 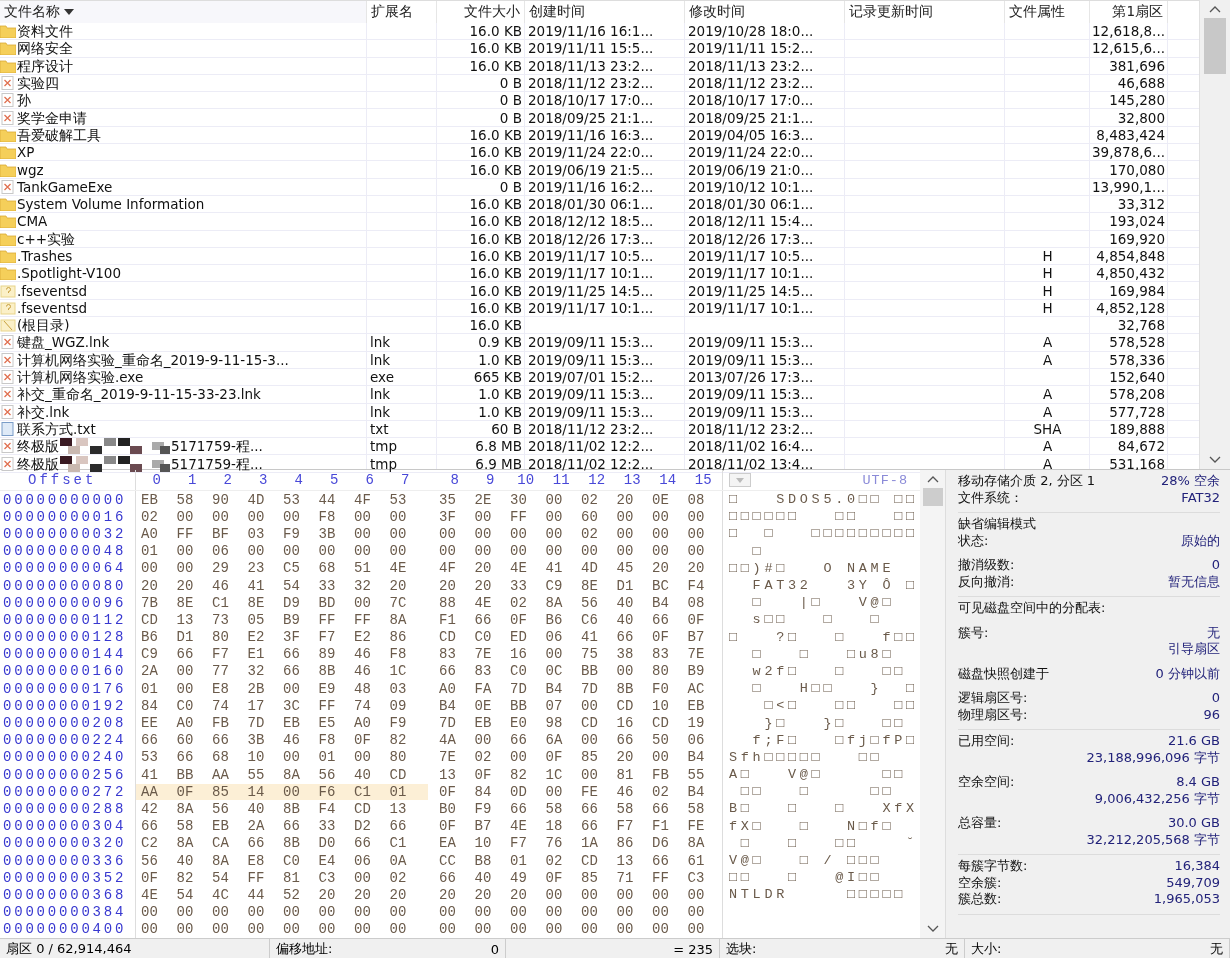 I want to click on hex-byte: 0E, so click(x=483, y=705).